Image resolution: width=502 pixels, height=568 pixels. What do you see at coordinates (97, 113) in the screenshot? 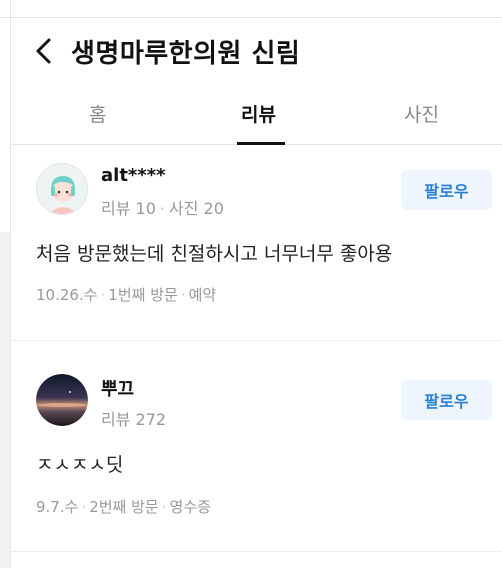
I see `tab-home: 홈` at bounding box center [97, 113].